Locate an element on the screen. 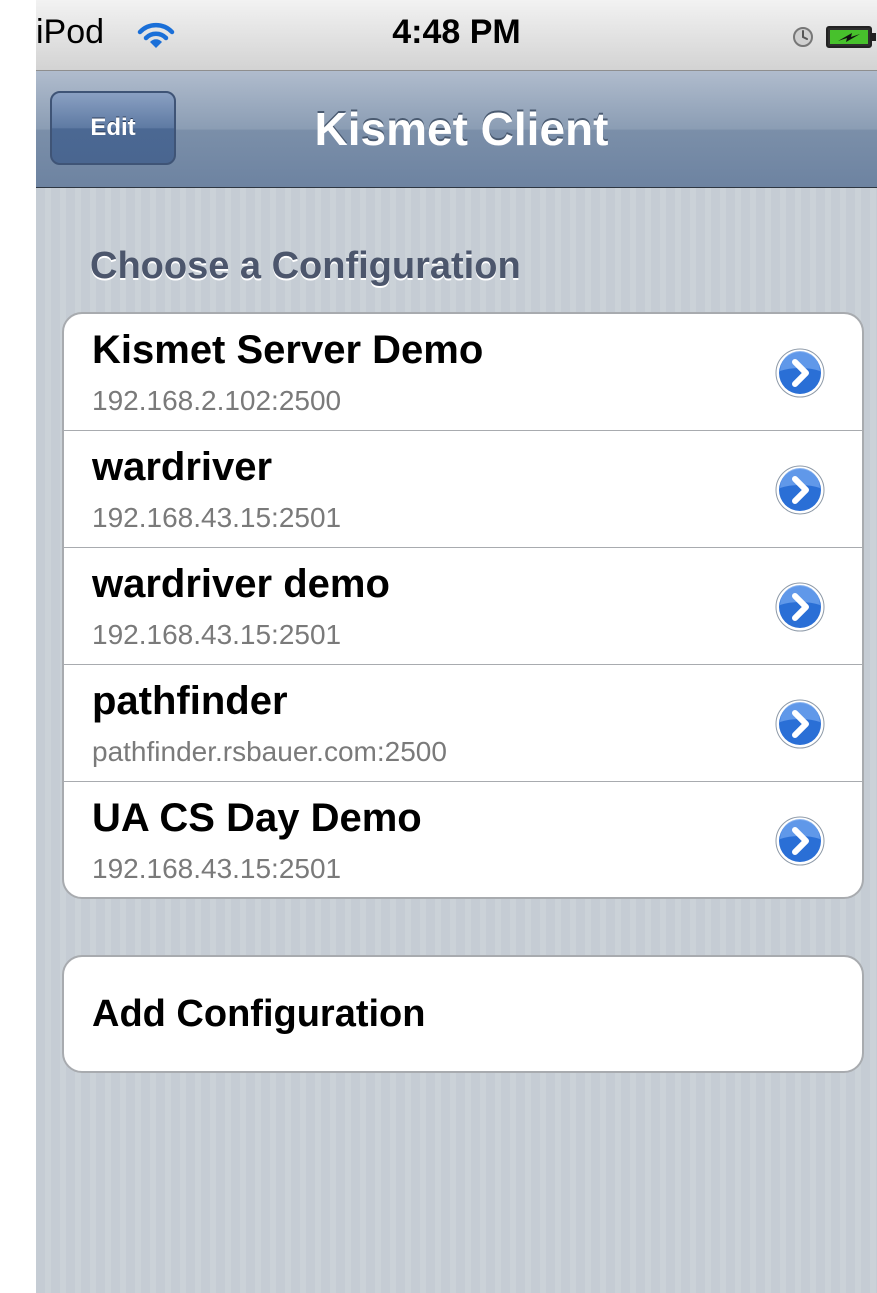 The width and height of the screenshot is (877, 1293). configuration-name: UA CS Day Demo is located at coordinates (257, 818).